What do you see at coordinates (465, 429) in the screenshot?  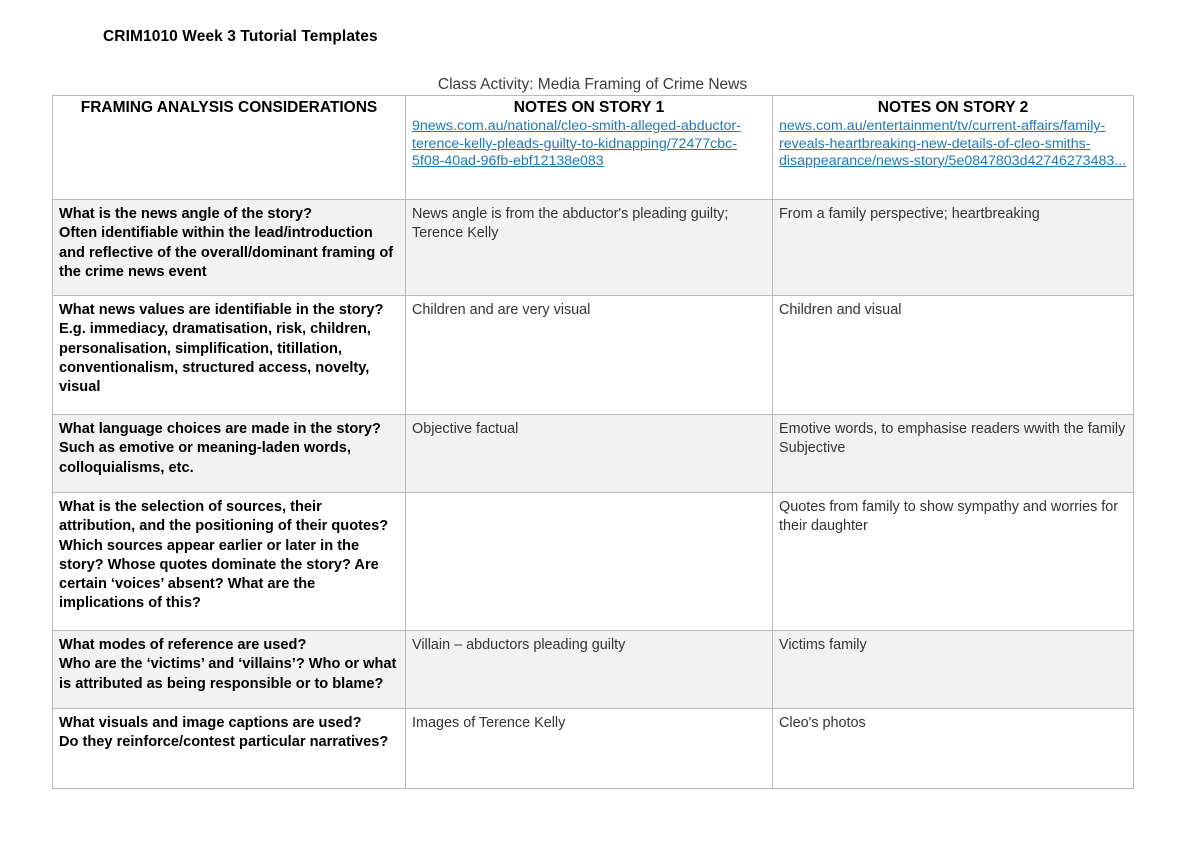 I see `story1-note-cell-line: Objective factual` at bounding box center [465, 429].